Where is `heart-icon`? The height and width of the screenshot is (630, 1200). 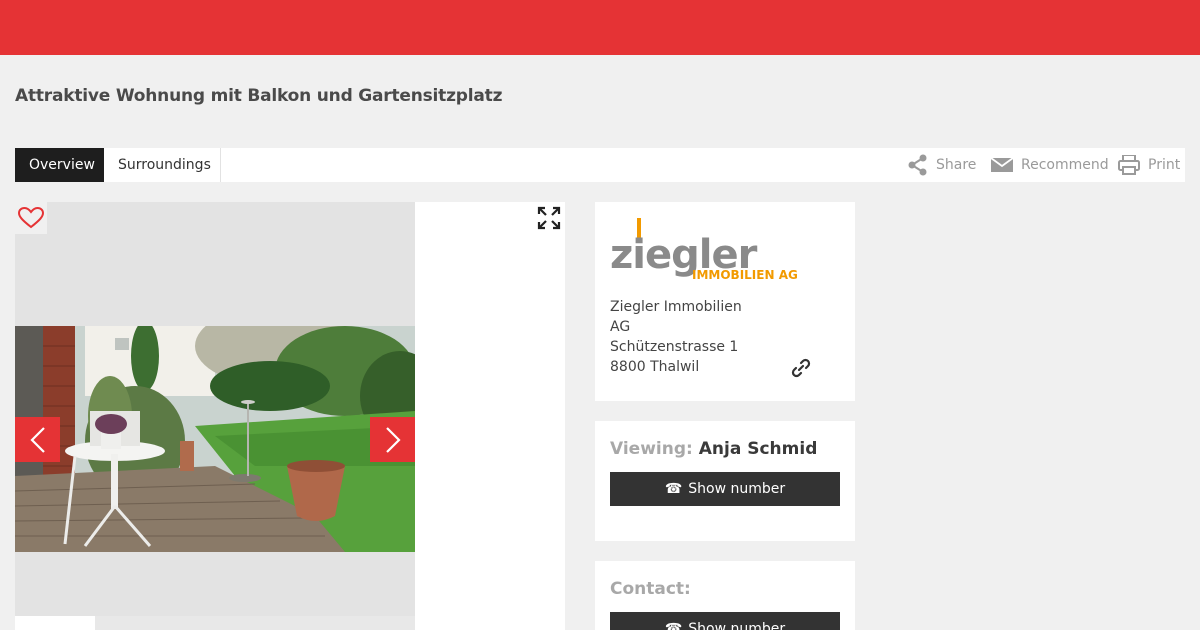 heart-icon is located at coordinates (31, 218).